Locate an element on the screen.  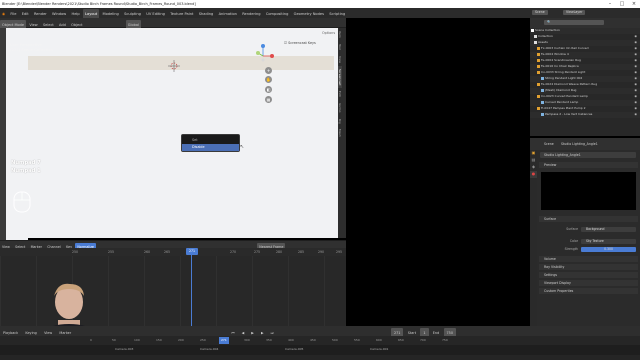
outliner-row: Fi-0047 Pampas Plant Pump 2 ◉ is located at coordinates (585, 109).